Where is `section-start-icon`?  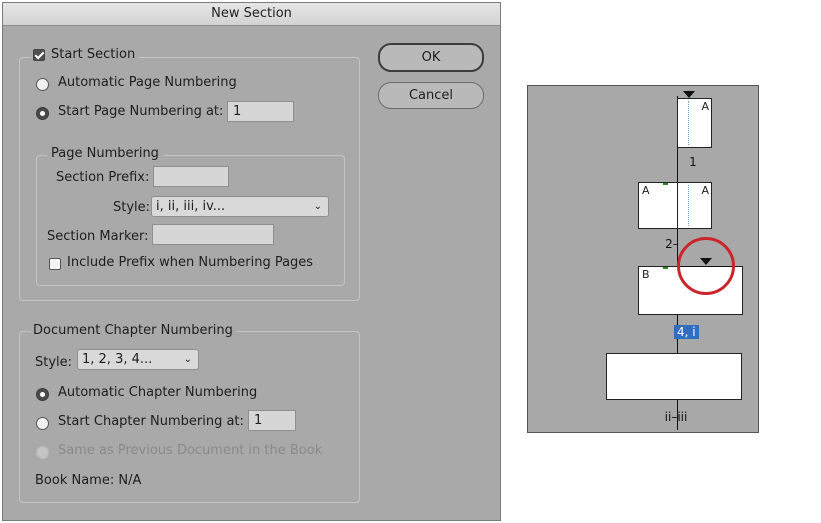 section-start-icon is located at coordinates (689, 94).